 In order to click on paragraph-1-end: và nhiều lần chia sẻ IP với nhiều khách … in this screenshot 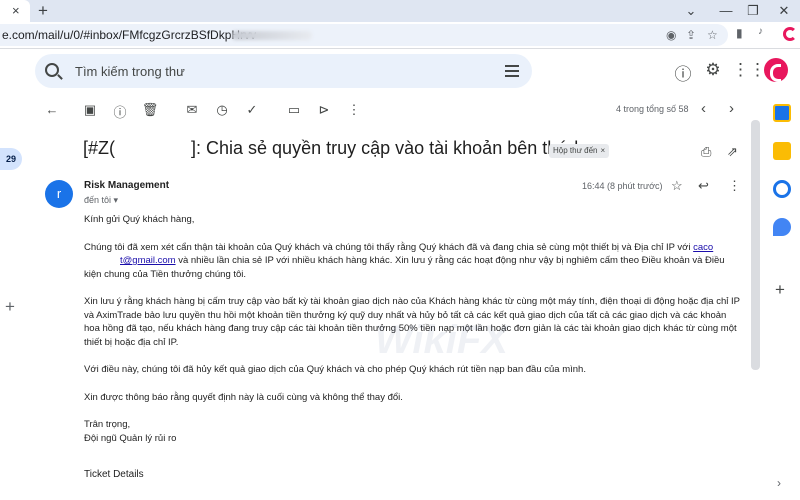, I will do `click(404, 267)`.